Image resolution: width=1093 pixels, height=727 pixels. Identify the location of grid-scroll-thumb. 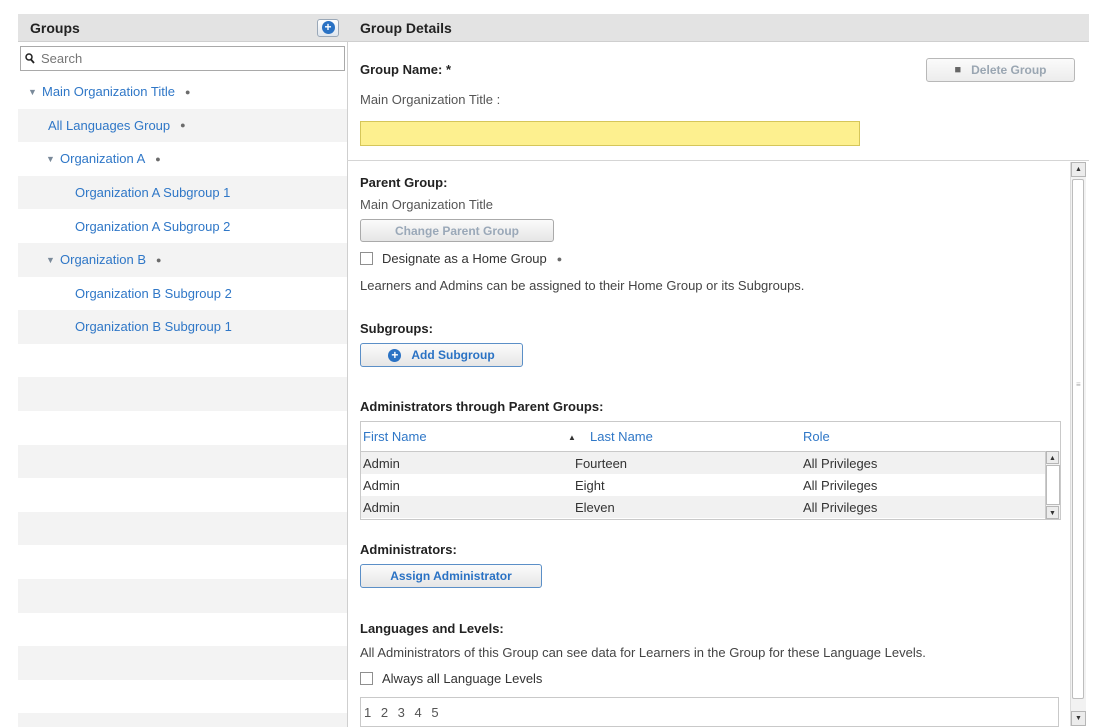
(1053, 485).